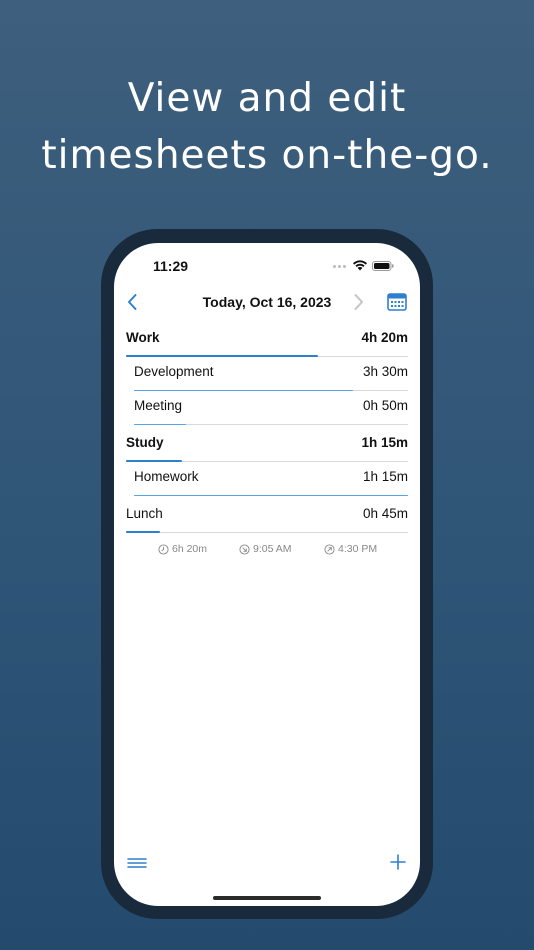 Image resolution: width=534 pixels, height=950 pixels. I want to click on calendar-icon, so click(397, 302).